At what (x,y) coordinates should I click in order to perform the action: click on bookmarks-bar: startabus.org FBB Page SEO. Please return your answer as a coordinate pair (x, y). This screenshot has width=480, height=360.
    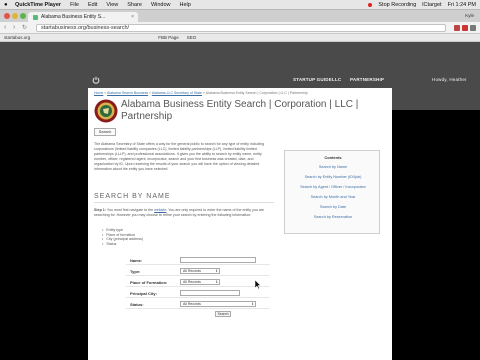
    Looking at the image, I should click on (240, 38).